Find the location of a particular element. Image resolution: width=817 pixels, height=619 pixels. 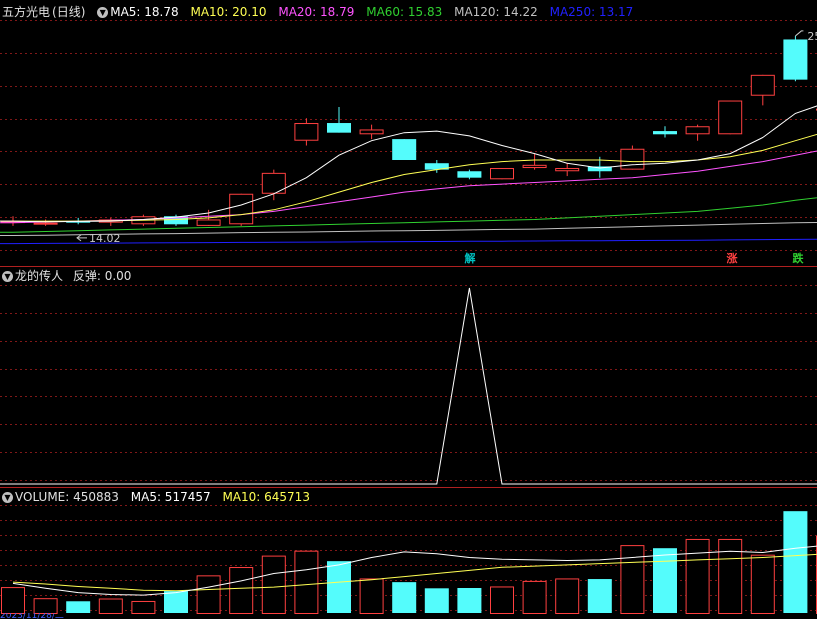

ma60-line is located at coordinates (408, 214).